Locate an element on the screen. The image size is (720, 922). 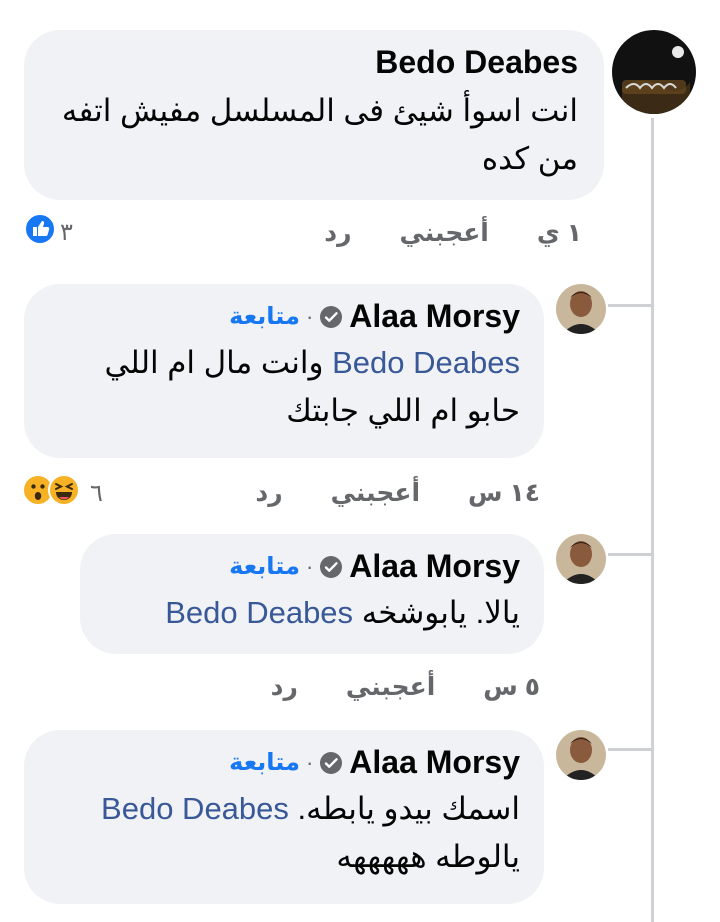
reaction-summary: ٣ is located at coordinates (48, 232).